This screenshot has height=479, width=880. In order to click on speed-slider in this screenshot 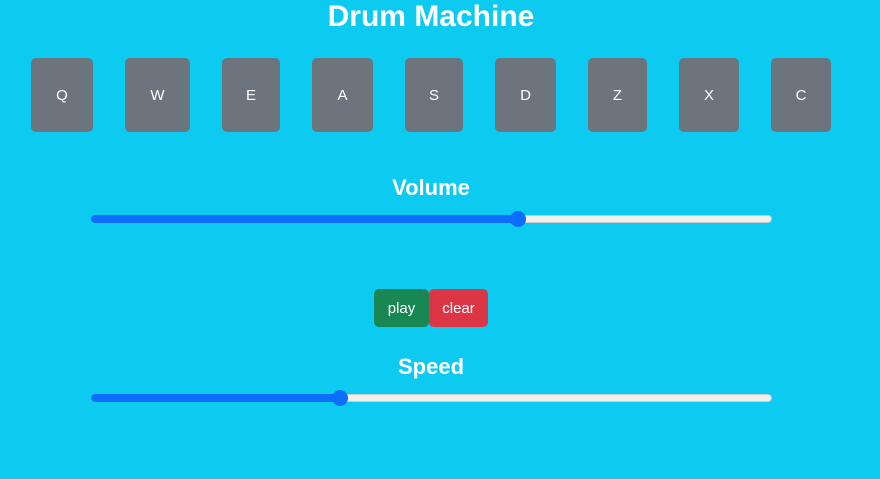, I will do `click(431, 398)`.